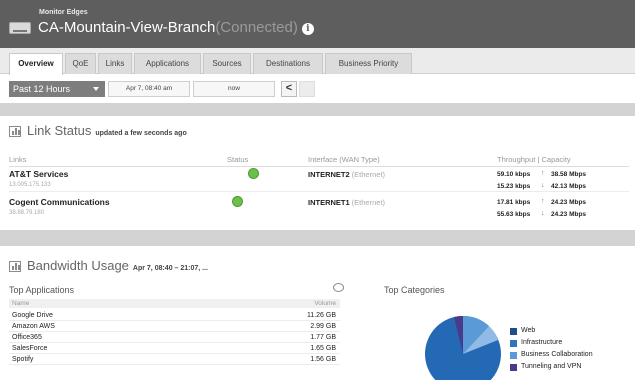 This screenshot has height=380, width=635. Describe the element at coordinates (347, 202) in the screenshot. I see `interface-label: INTERNET1 (Ethernet)` at that location.